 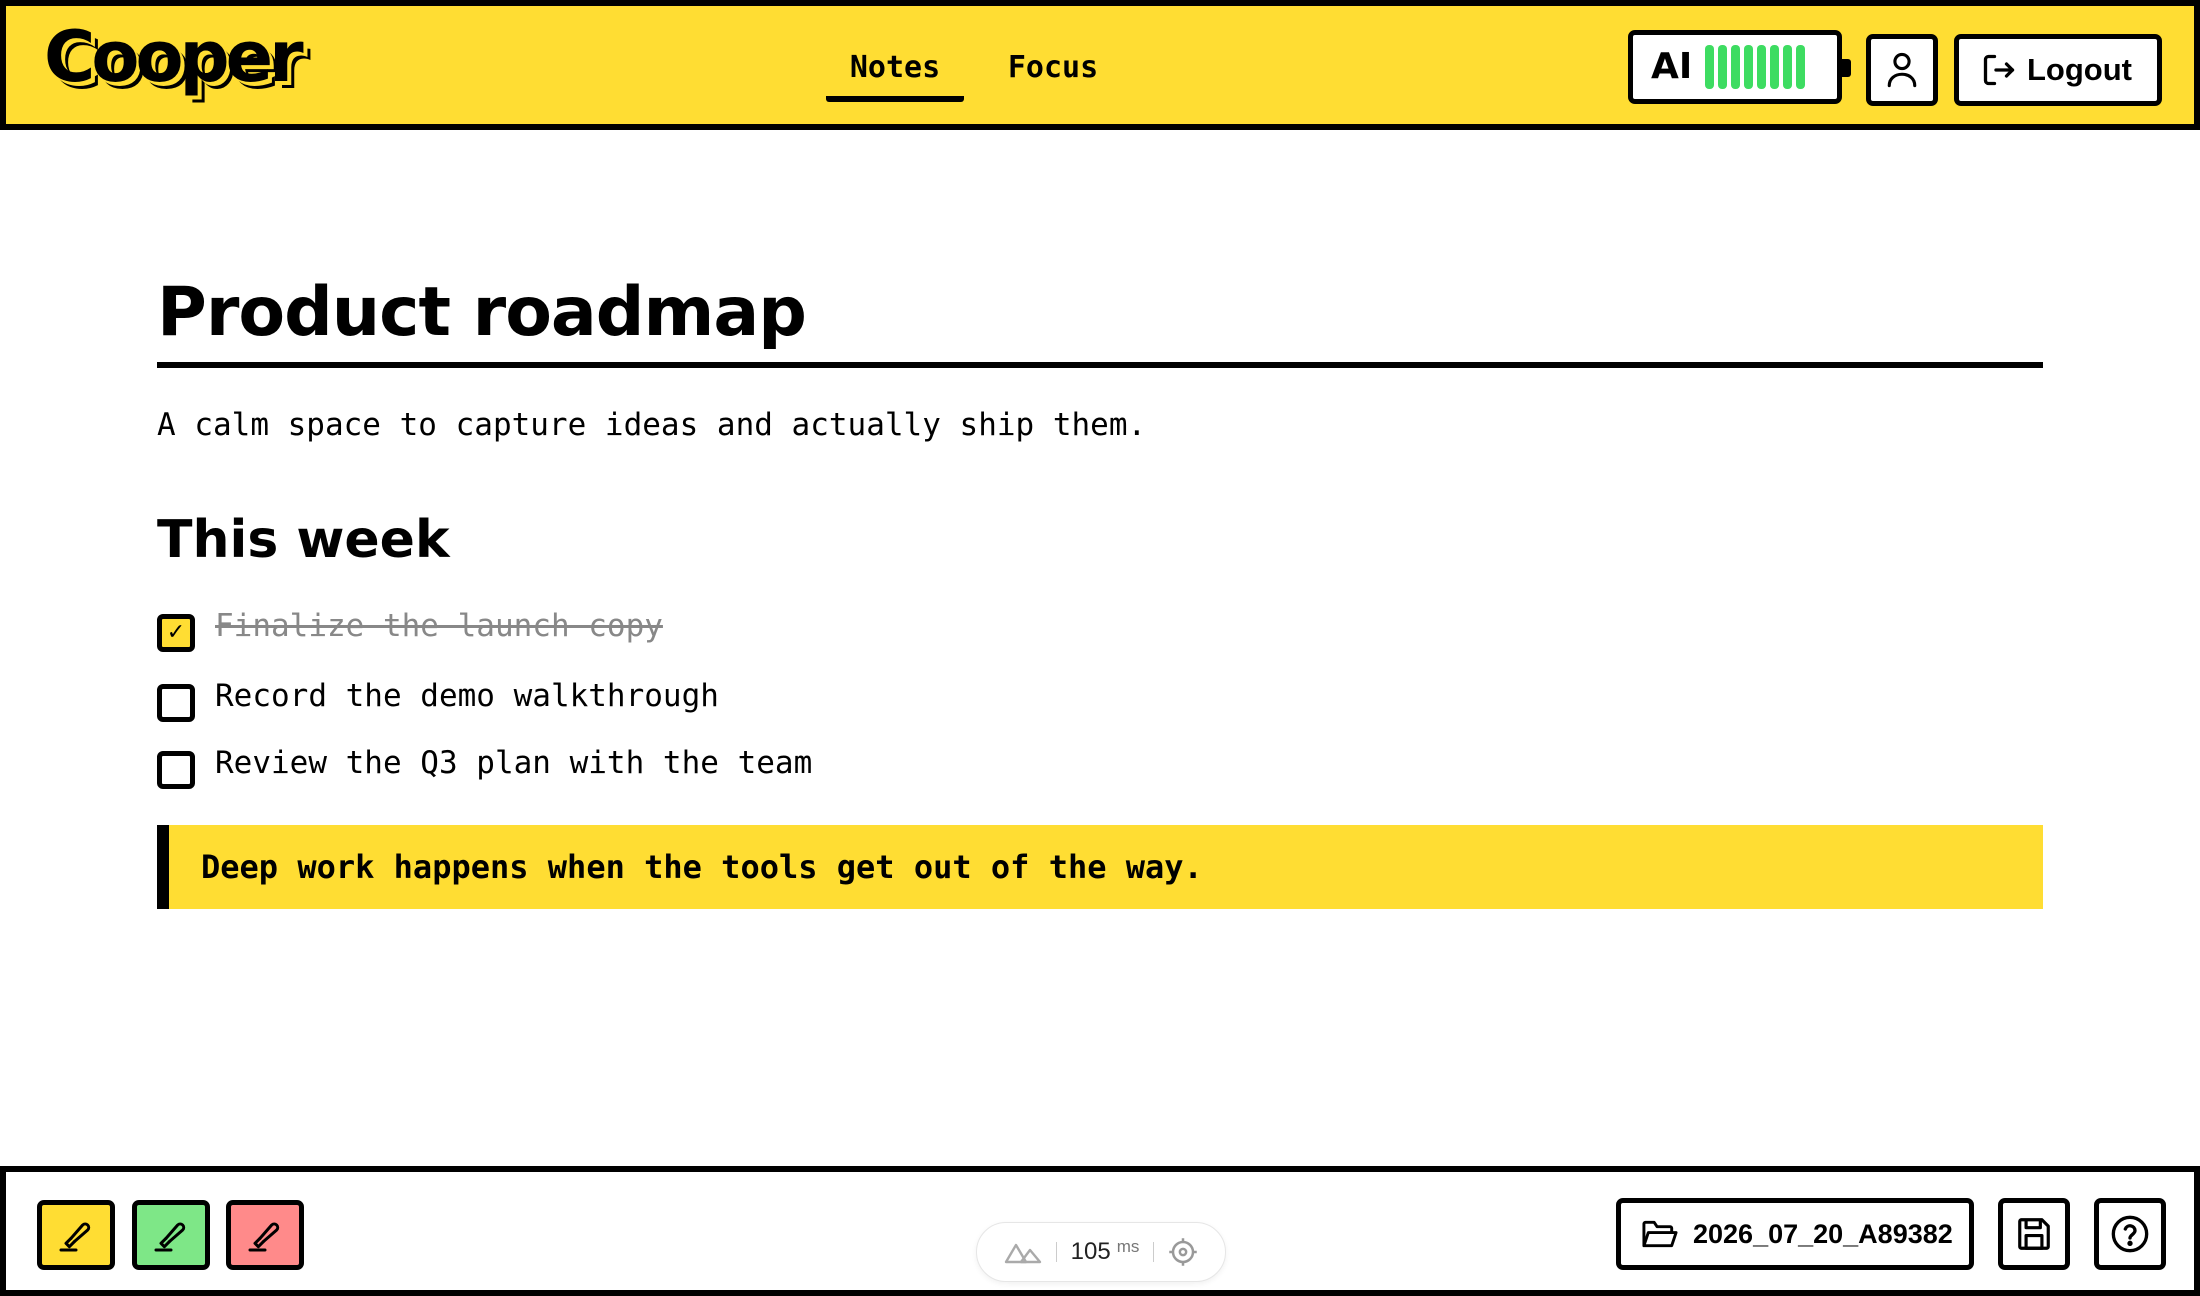 What do you see at coordinates (1100, 319) in the screenshot?
I see `page-title: Product roadmap` at bounding box center [1100, 319].